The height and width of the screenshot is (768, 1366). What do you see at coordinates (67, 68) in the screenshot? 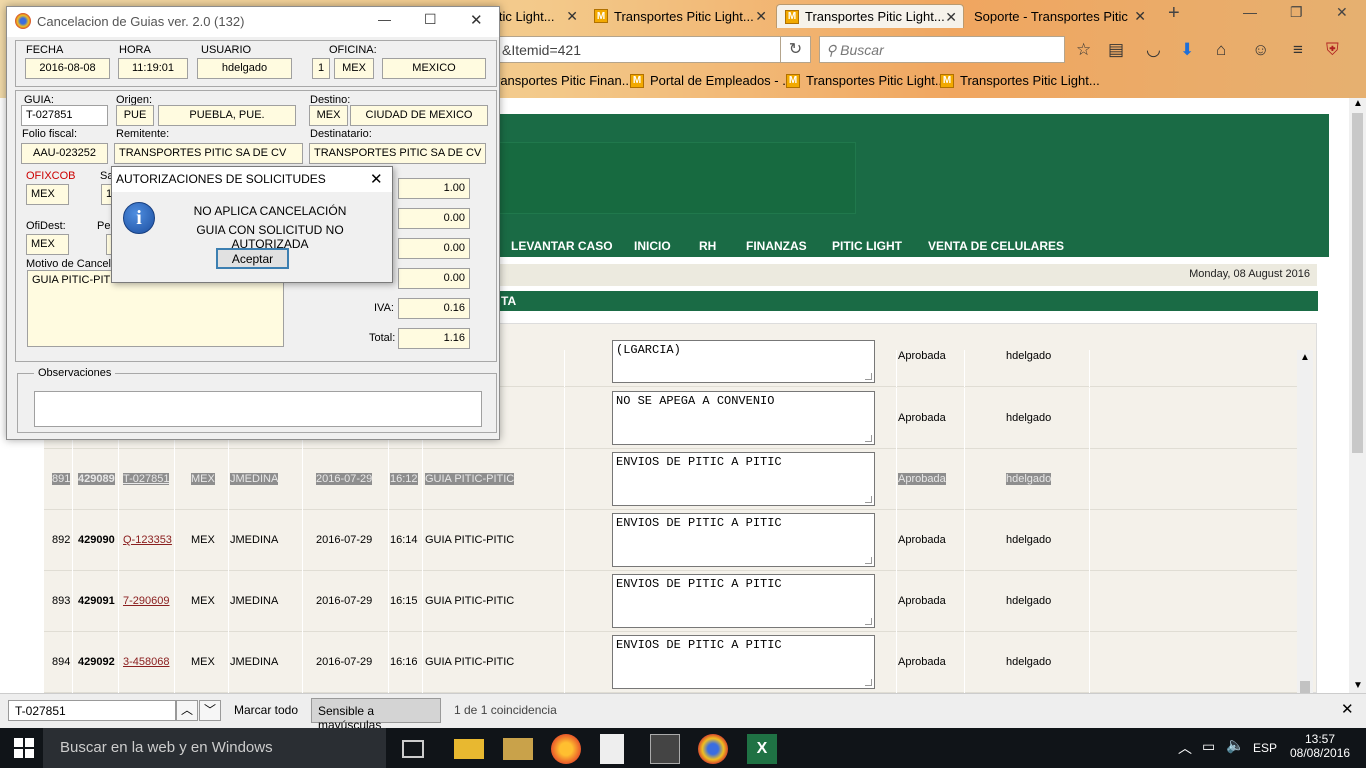
I see `fecha-field: 2016-08-08` at bounding box center [67, 68].